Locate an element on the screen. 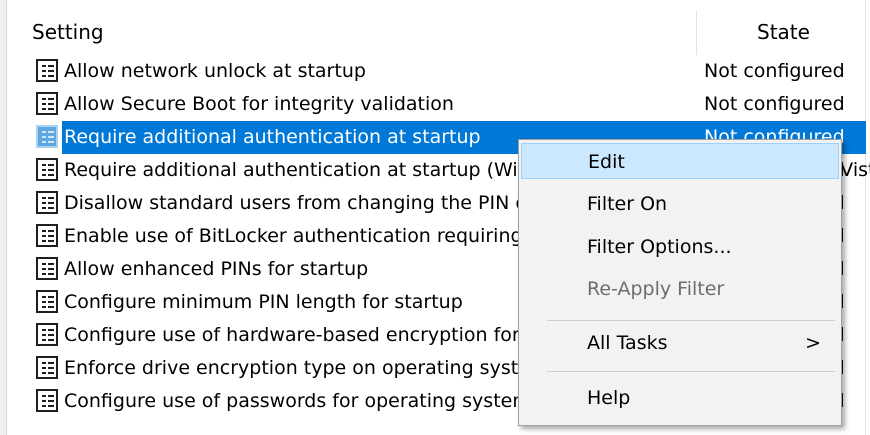  menu-item-reapply-filter: Re-Apply Filter is located at coordinates (680, 289).